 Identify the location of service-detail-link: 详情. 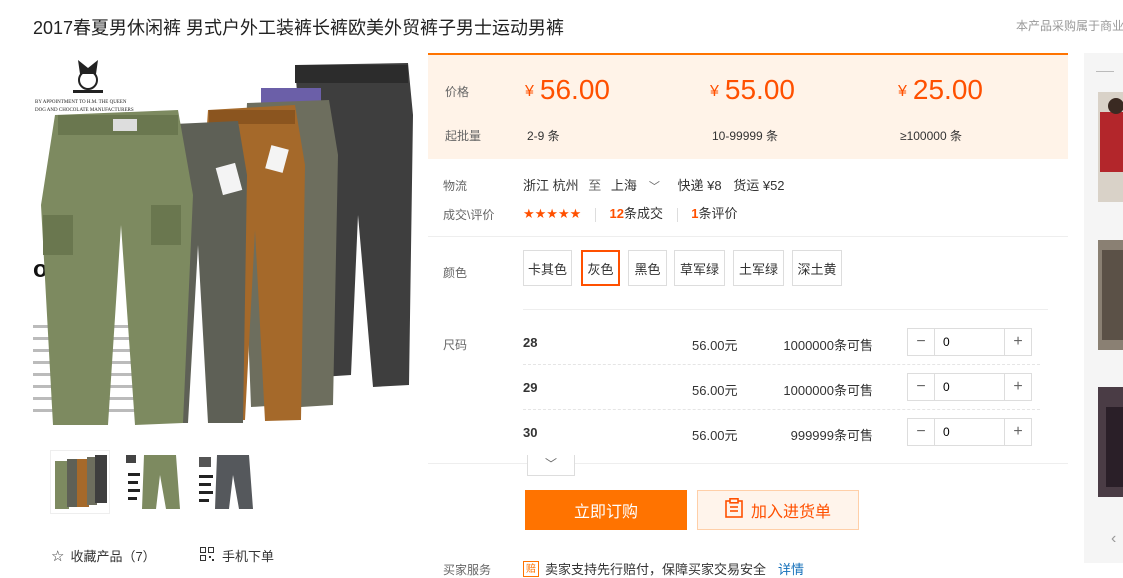
(791, 568).